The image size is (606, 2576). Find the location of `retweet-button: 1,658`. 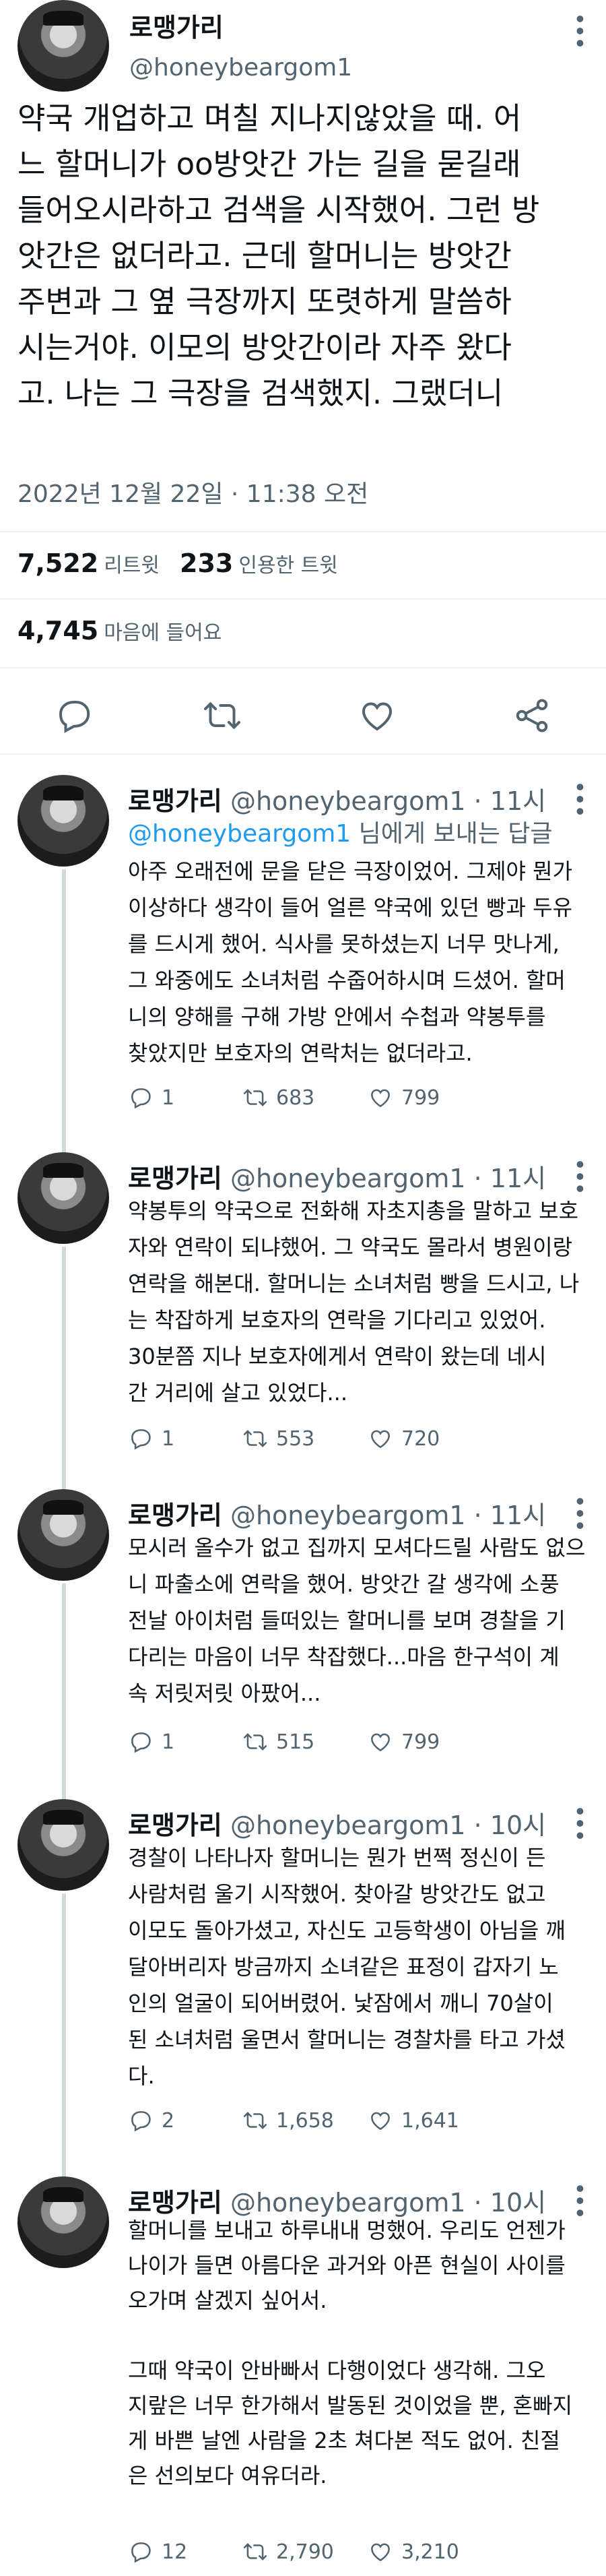

retweet-button: 1,658 is located at coordinates (288, 2120).